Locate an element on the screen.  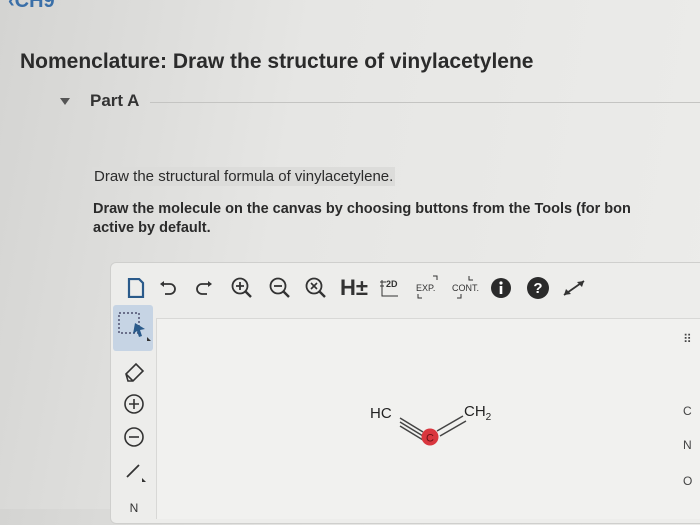
caret-down-icon is located at coordinates (65, 101).